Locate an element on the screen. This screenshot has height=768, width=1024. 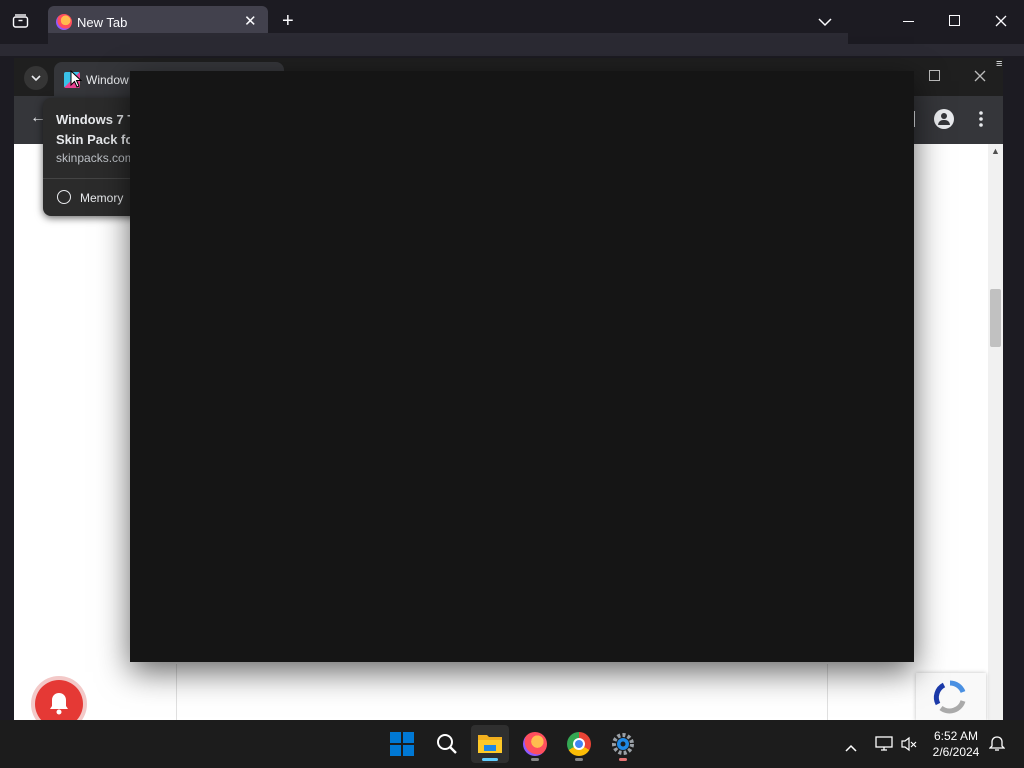
gear-icon is located at coordinates (623, 744).